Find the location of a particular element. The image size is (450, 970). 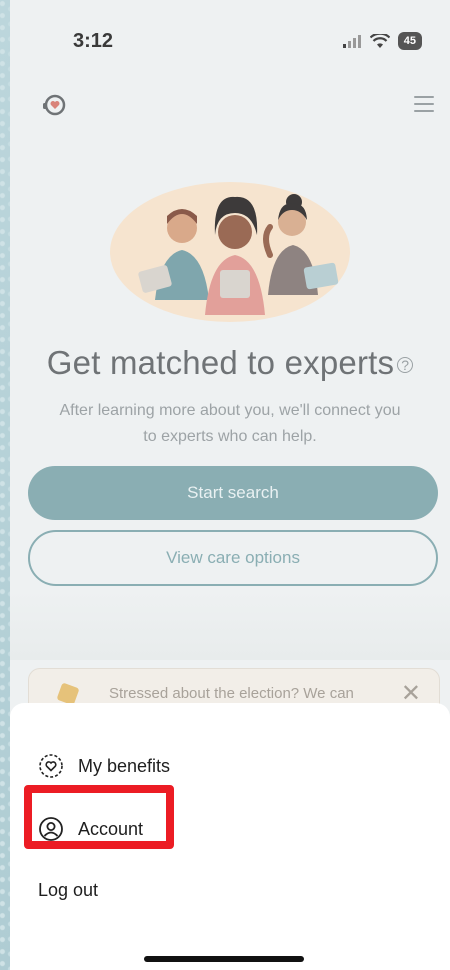

wifi-icon is located at coordinates (379, 40).